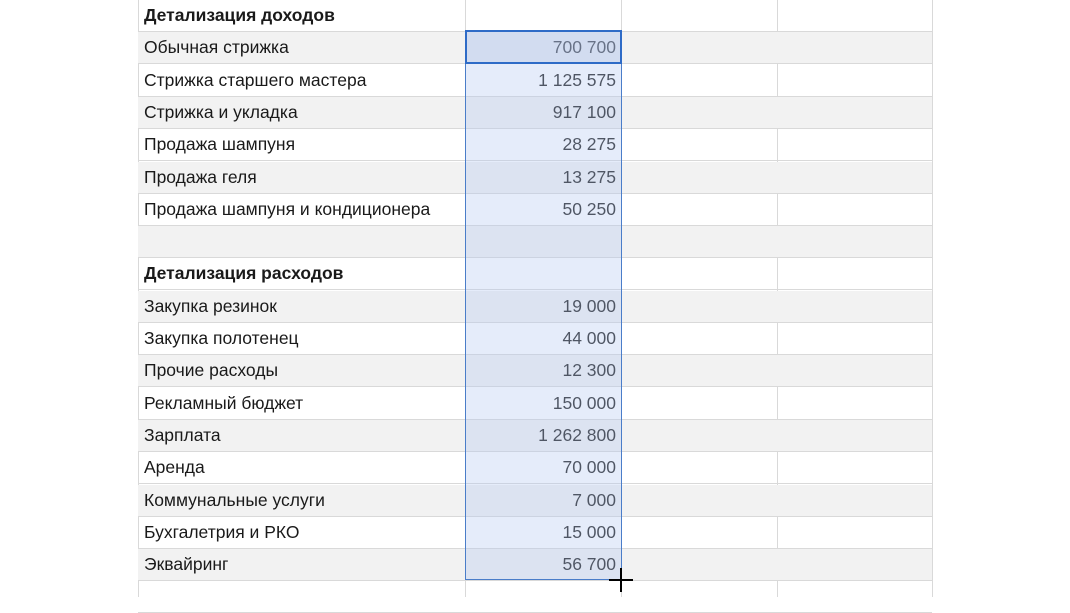 The height and width of the screenshot is (613, 1070). Describe the element at coordinates (535, 597) in the screenshot. I see `table-row` at that location.